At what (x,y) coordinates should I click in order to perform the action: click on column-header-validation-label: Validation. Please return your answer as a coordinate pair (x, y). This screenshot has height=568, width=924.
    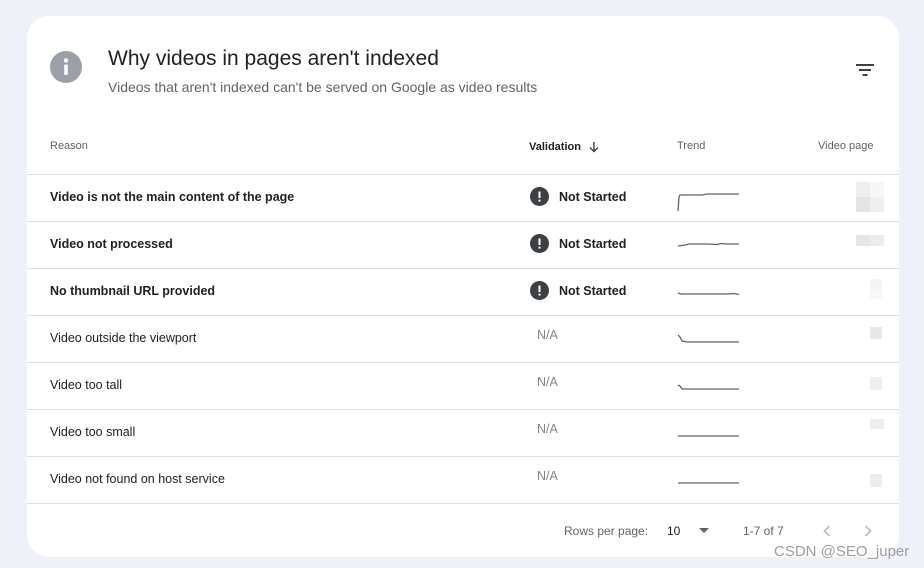
    Looking at the image, I should click on (555, 147).